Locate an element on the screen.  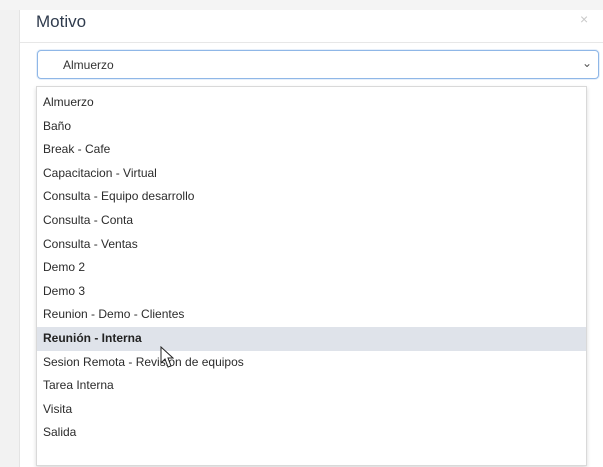
dropdown-option: Demo 3 is located at coordinates (311, 292).